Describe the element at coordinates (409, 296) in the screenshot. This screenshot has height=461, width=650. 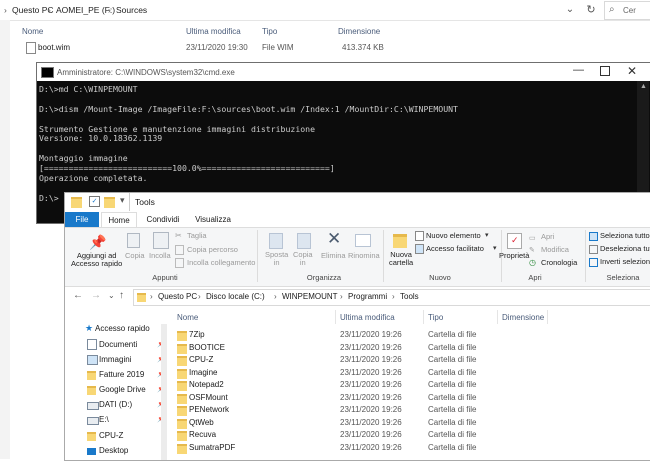
I see `breadcrumb-tools: Tools` at that location.